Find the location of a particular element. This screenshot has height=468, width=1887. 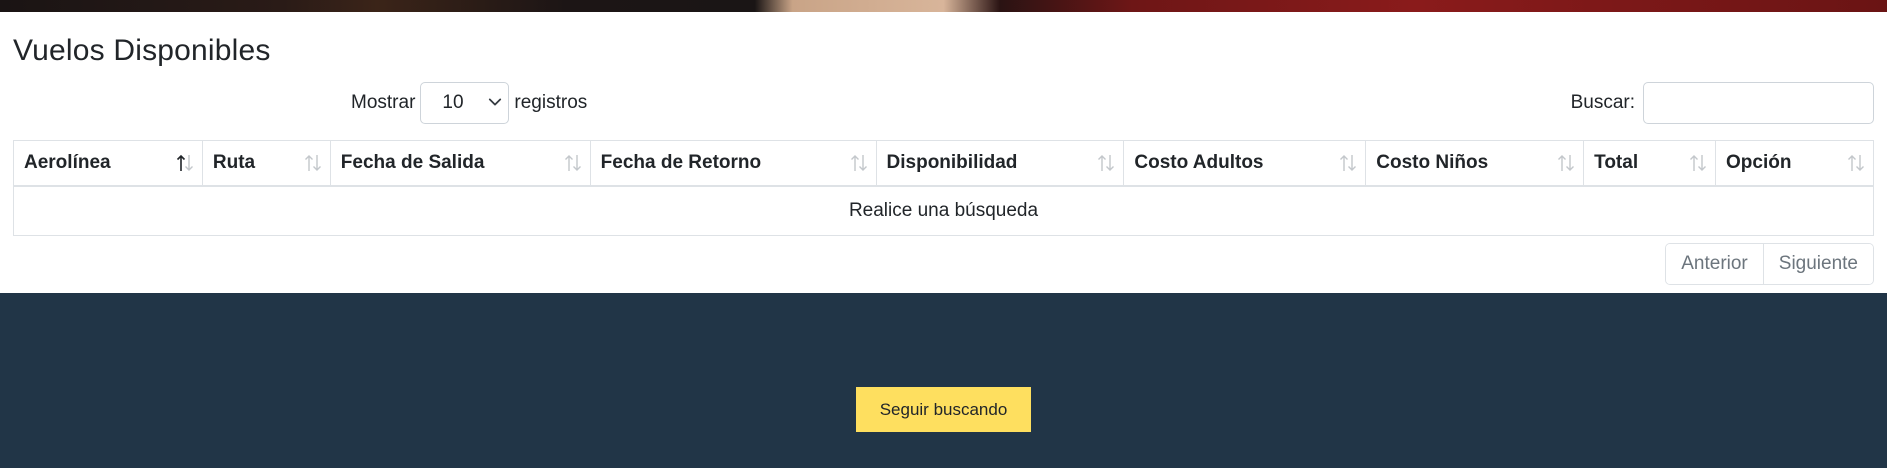

column-header-costo-ninos: Costo Niños is located at coordinates (1475, 163).